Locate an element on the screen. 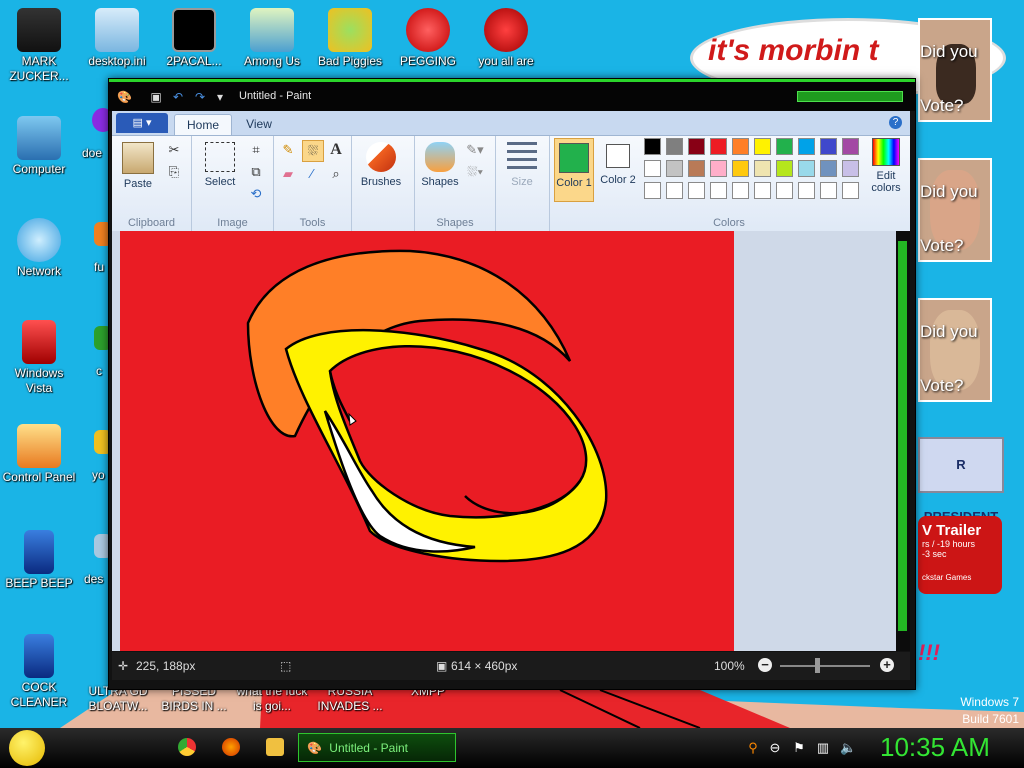 The image size is (1024, 768). magnifier-icon: ⌕ is located at coordinates (336, 174).